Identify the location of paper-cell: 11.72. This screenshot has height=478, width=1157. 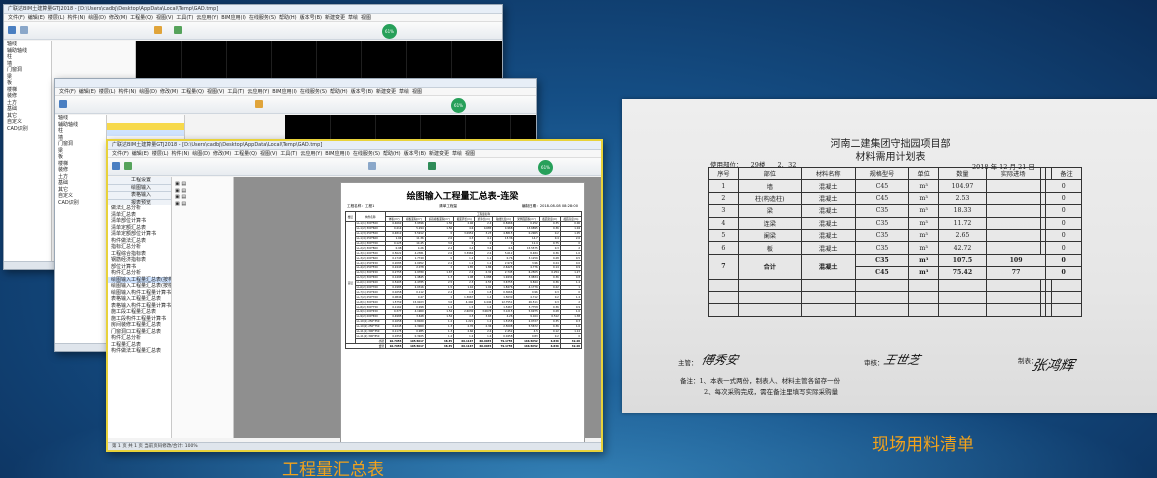
(962, 223).